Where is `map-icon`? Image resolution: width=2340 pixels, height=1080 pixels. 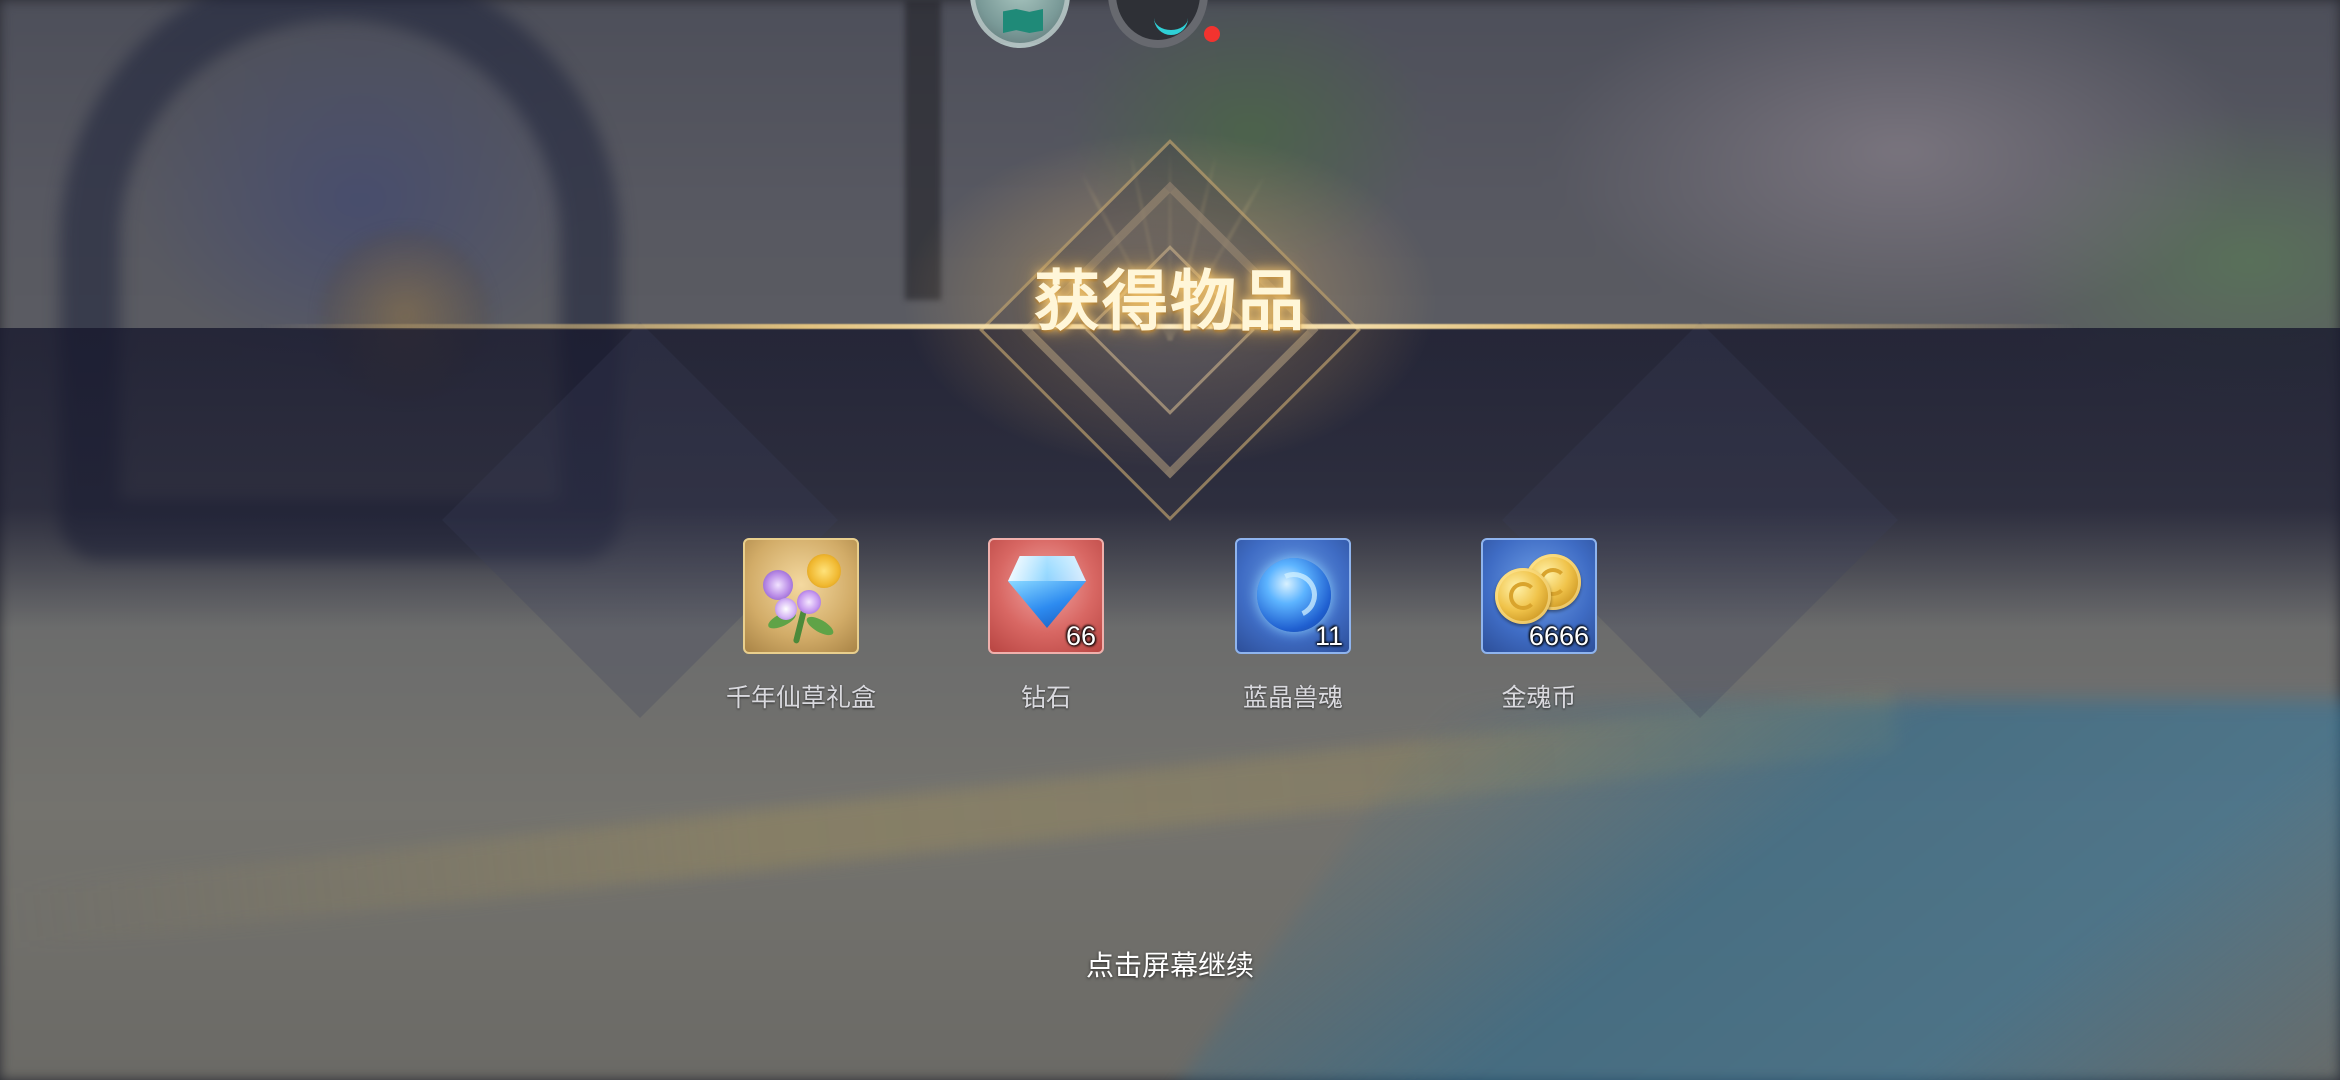 map-icon is located at coordinates (1023, 21).